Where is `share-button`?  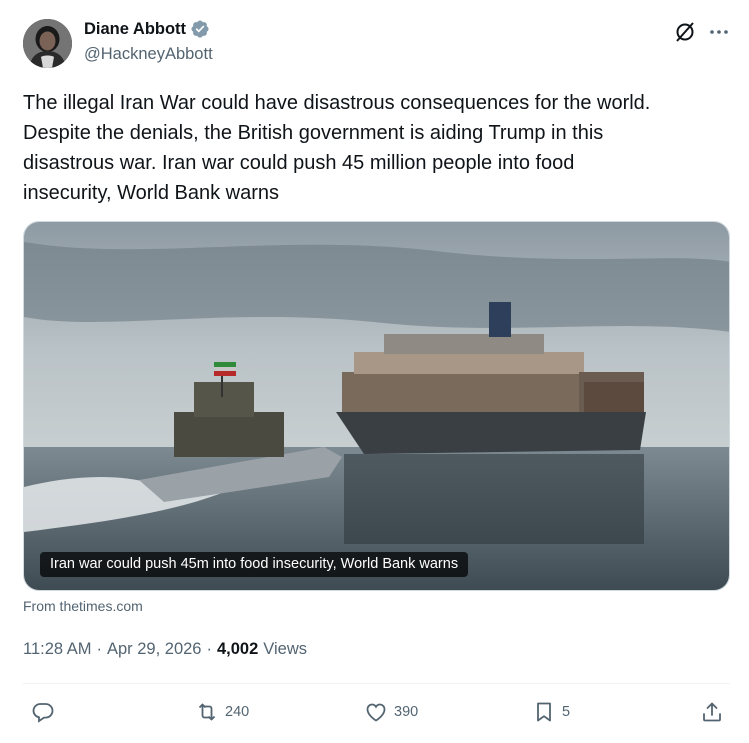
share-button is located at coordinates (712, 712).